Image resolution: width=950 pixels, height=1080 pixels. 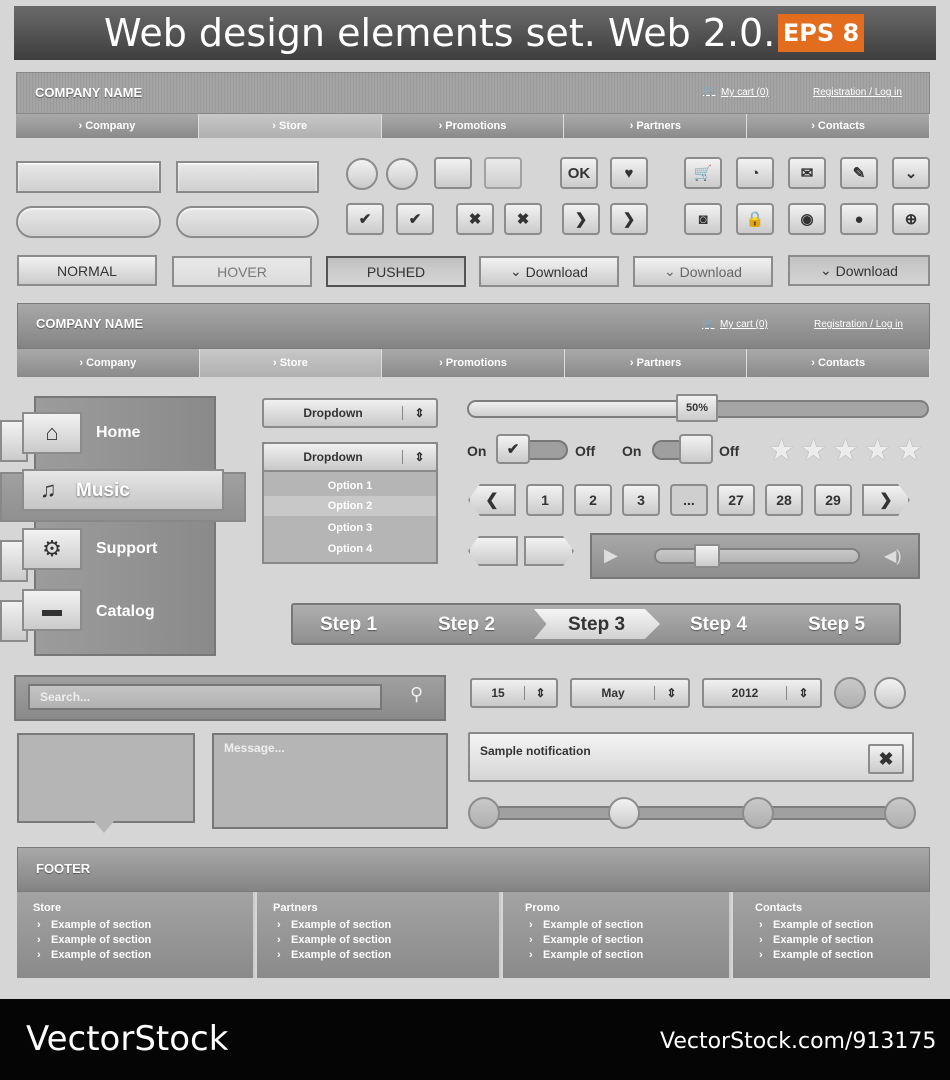 I want to click on chevron-right-icon-2: ❯, so click(x=629, y=219).